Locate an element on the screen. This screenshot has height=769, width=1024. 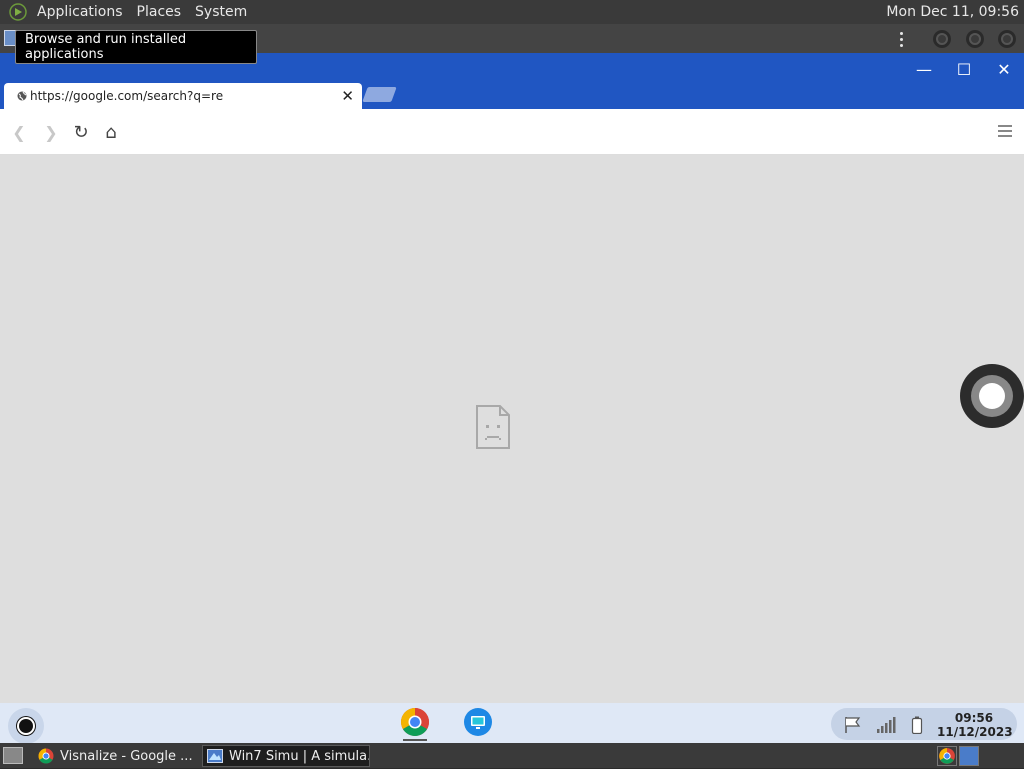
tab-close-icon: ✕ is located at coordinates (347, 96).